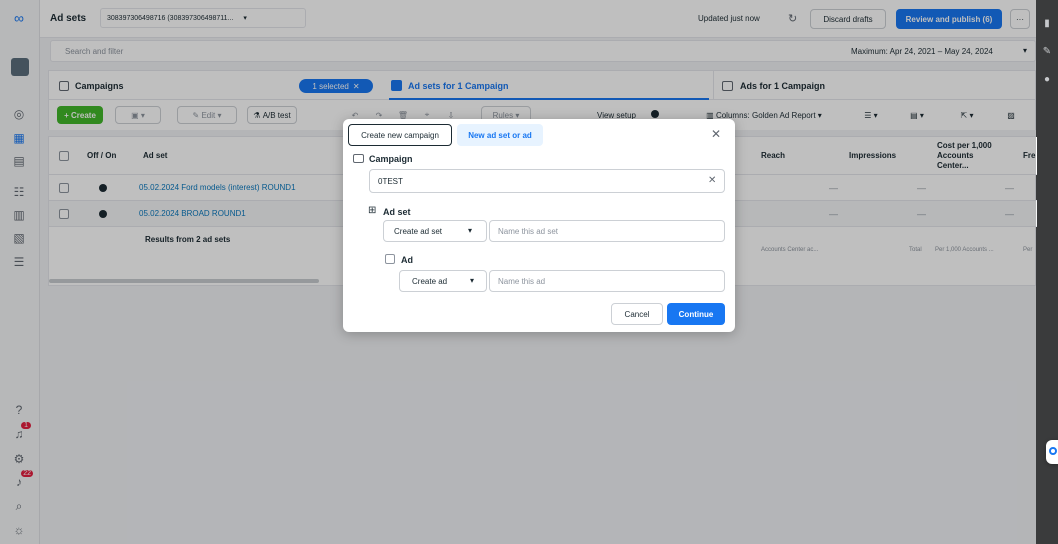 The width and height of the screenshot is (1058, 544). I want to click on folder-icon, so click(358, 158).